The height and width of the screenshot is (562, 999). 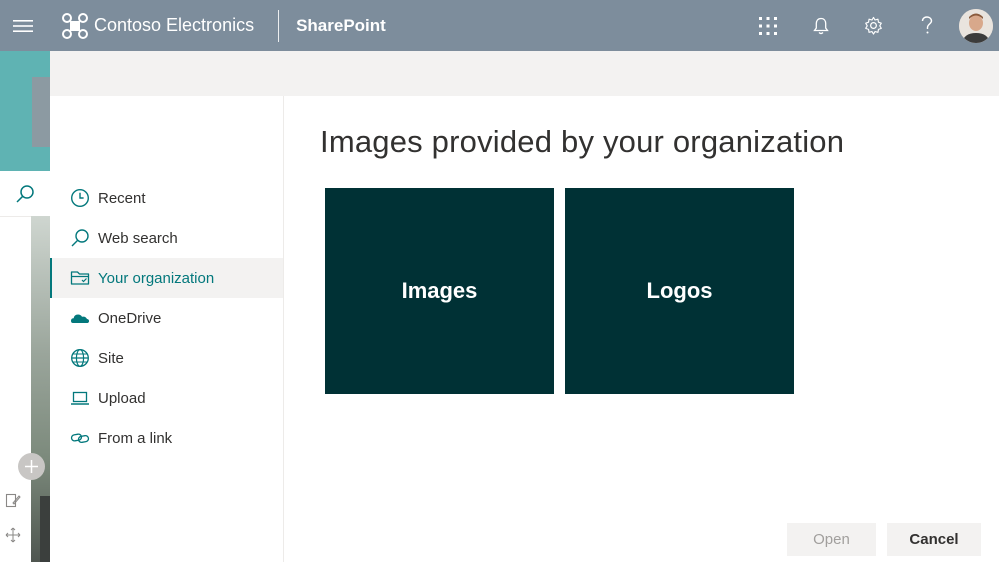 I want to click on bell-icon, so click(x=820, y=25).